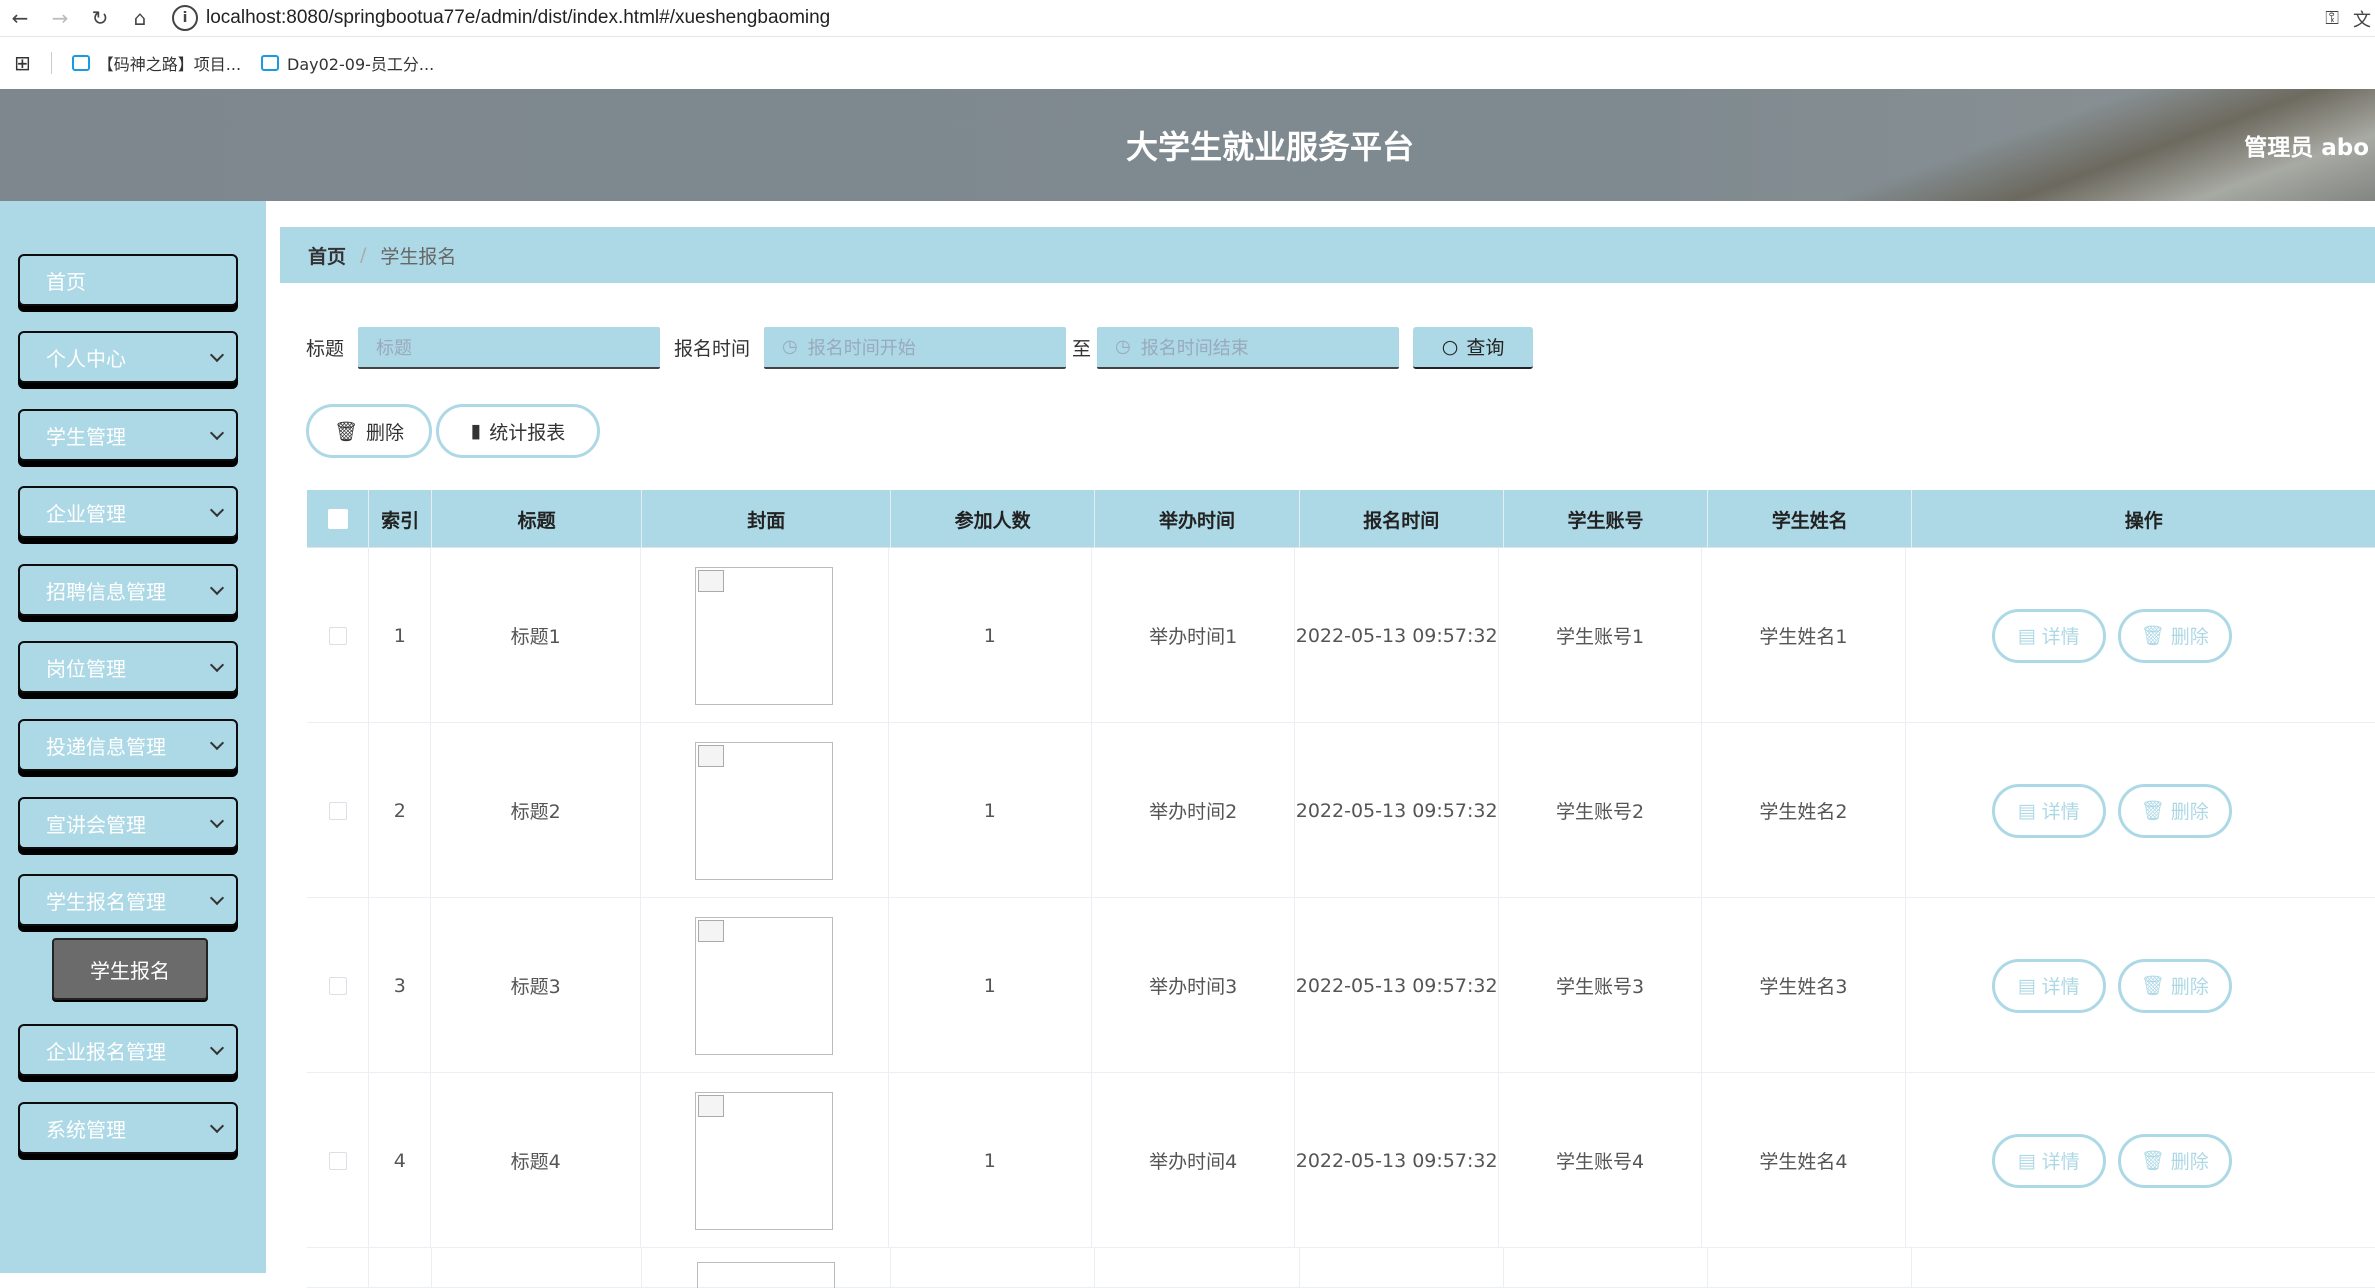 The image size is (2375, 1288). I want to click on sidebar-item-home: 首页, so click(128, 280).